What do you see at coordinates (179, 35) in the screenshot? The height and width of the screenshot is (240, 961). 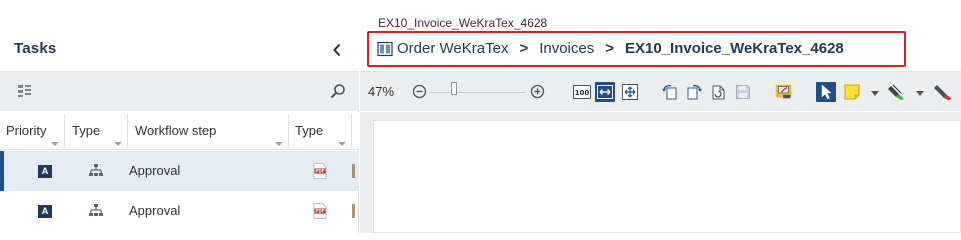 I see `tasks-header: Tasks` at bounding box center [179, 35].